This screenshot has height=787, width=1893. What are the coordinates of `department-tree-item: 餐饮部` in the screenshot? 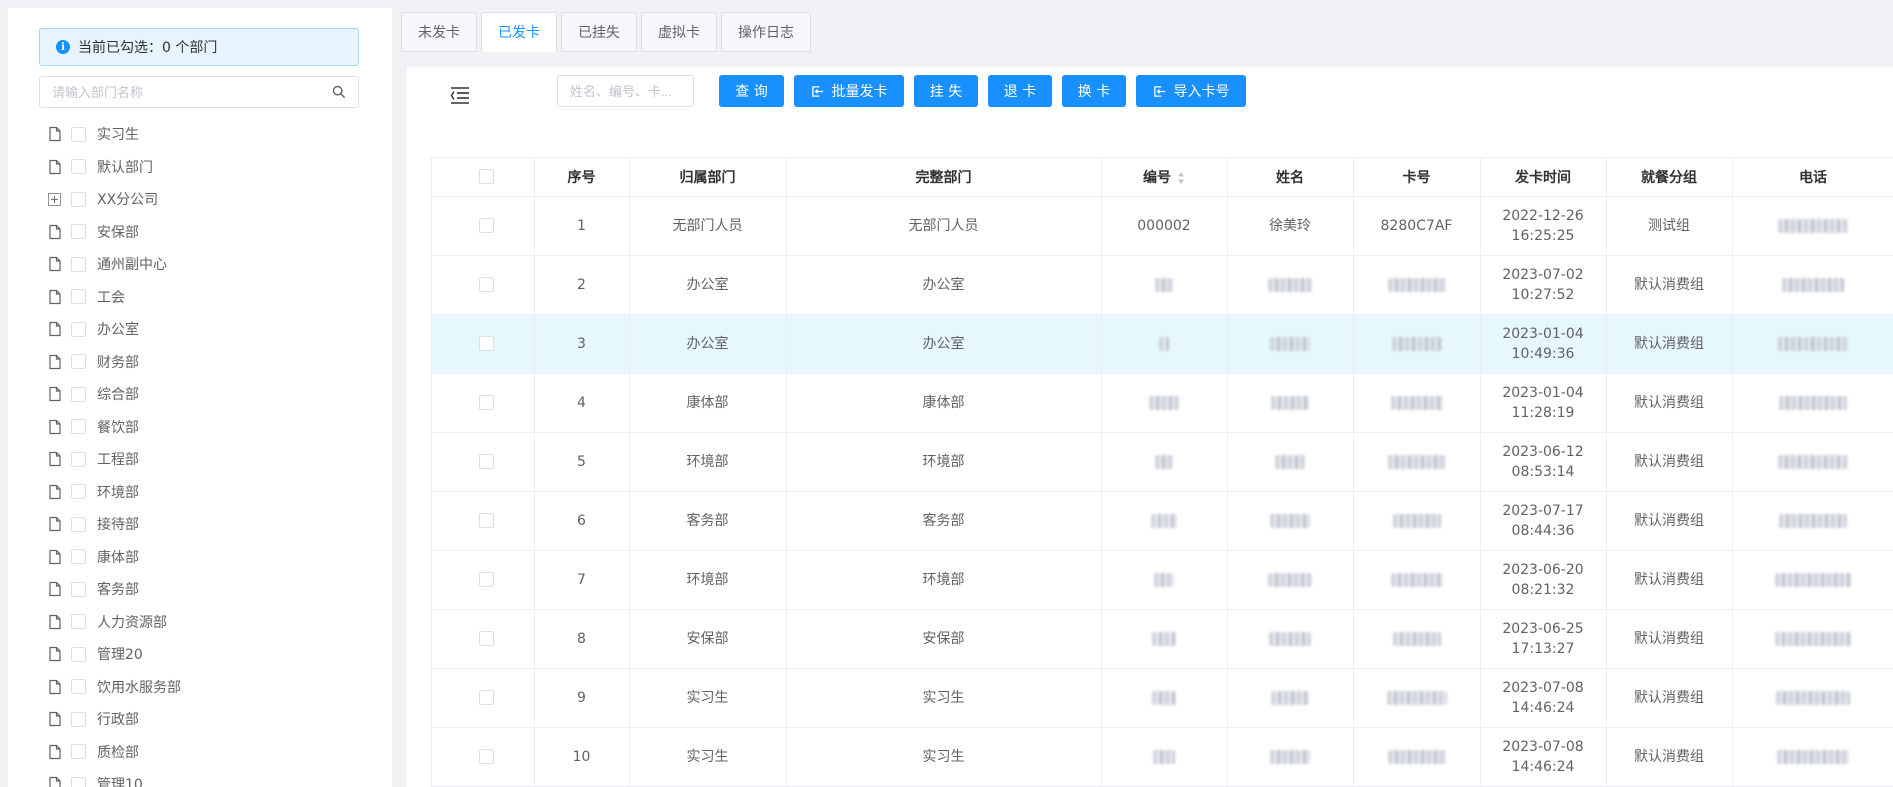 It's located at (213, 427).